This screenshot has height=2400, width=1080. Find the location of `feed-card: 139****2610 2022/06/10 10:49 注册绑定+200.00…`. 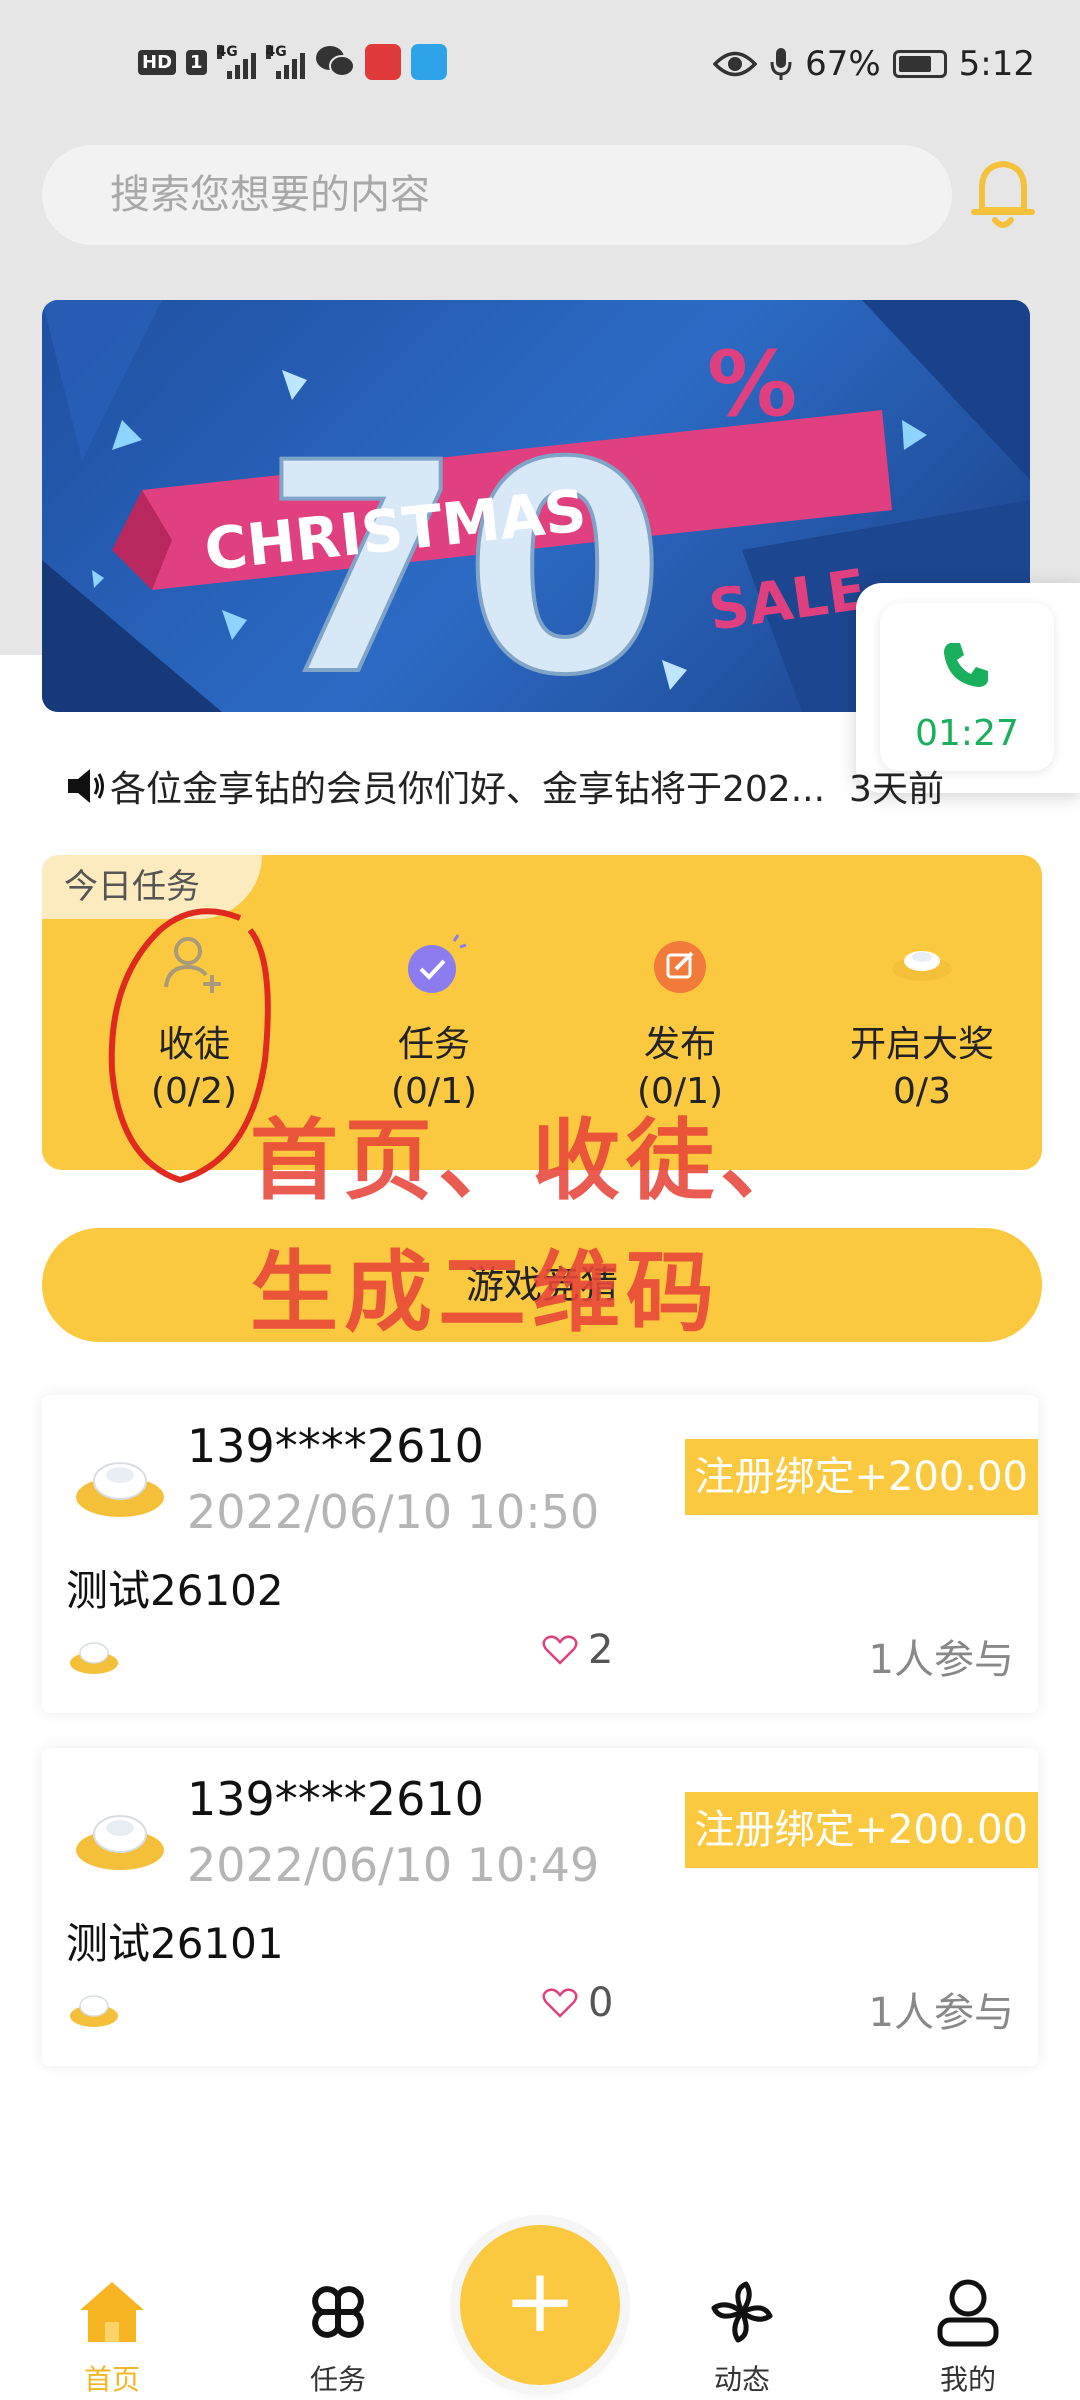

feed-card: 139****2610 2022/06/10 10:49 注册绑定+200.00… is located at coordinates (540, 1907).